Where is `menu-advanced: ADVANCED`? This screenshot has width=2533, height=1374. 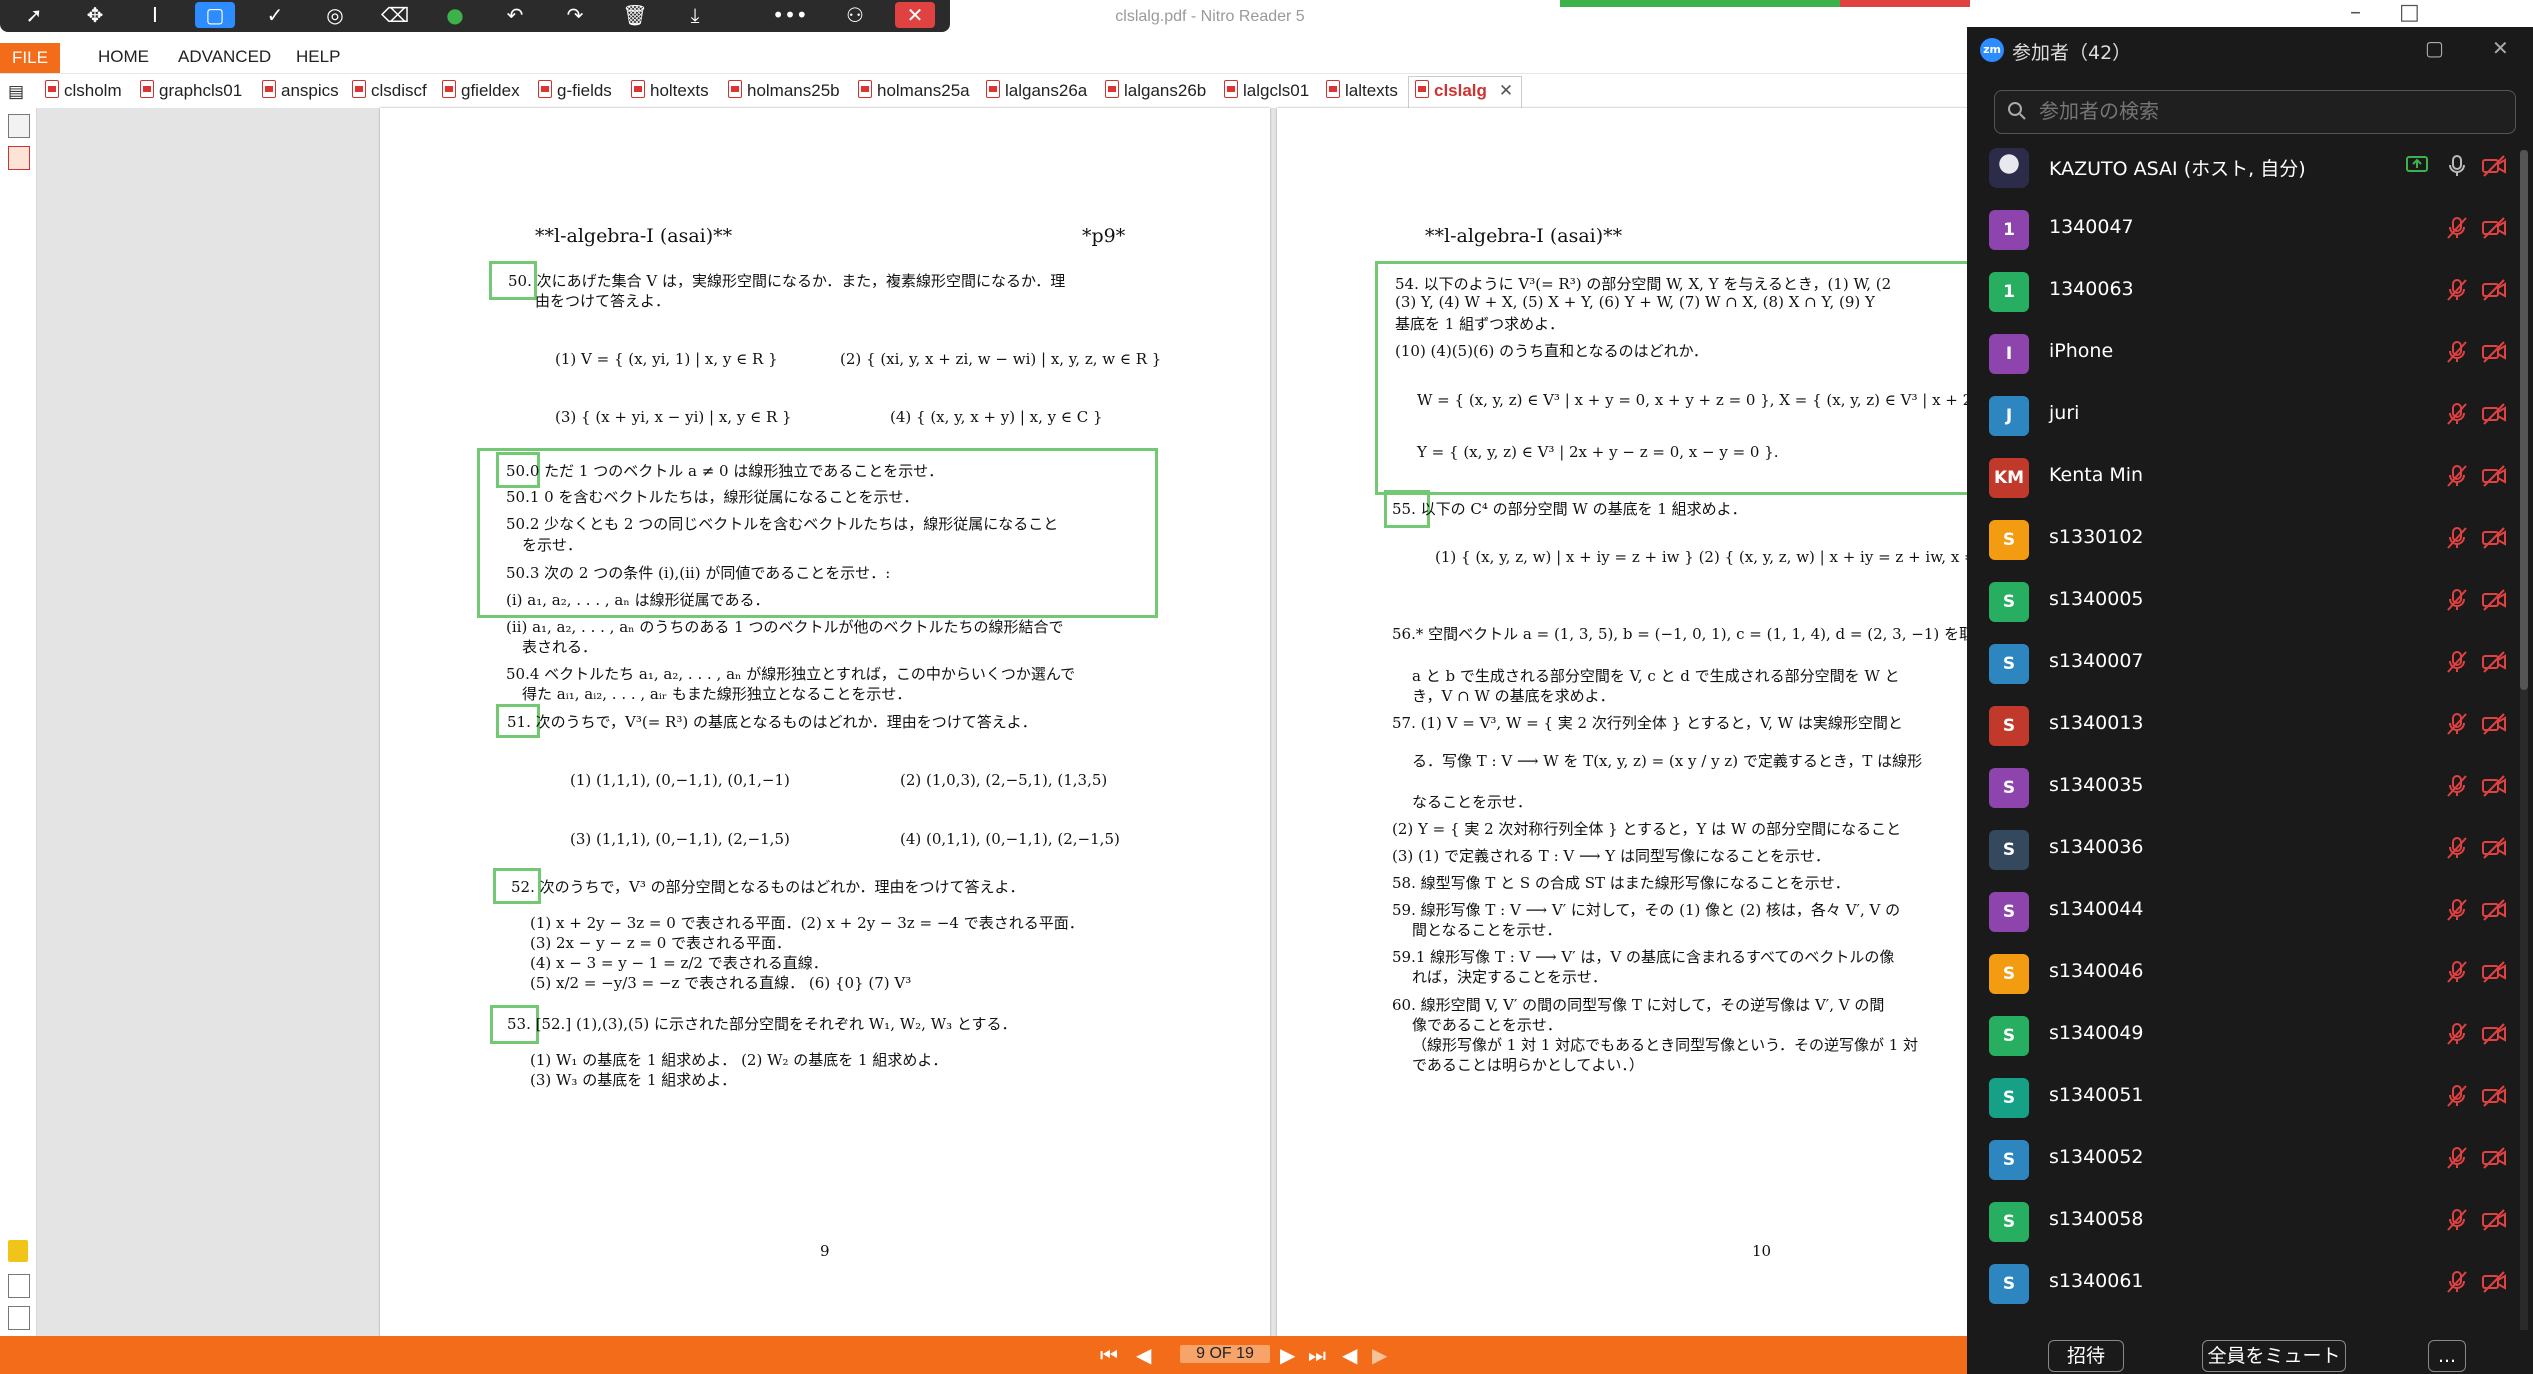 menu-advanced: ADVANCED is located at coordinates (224, 57).